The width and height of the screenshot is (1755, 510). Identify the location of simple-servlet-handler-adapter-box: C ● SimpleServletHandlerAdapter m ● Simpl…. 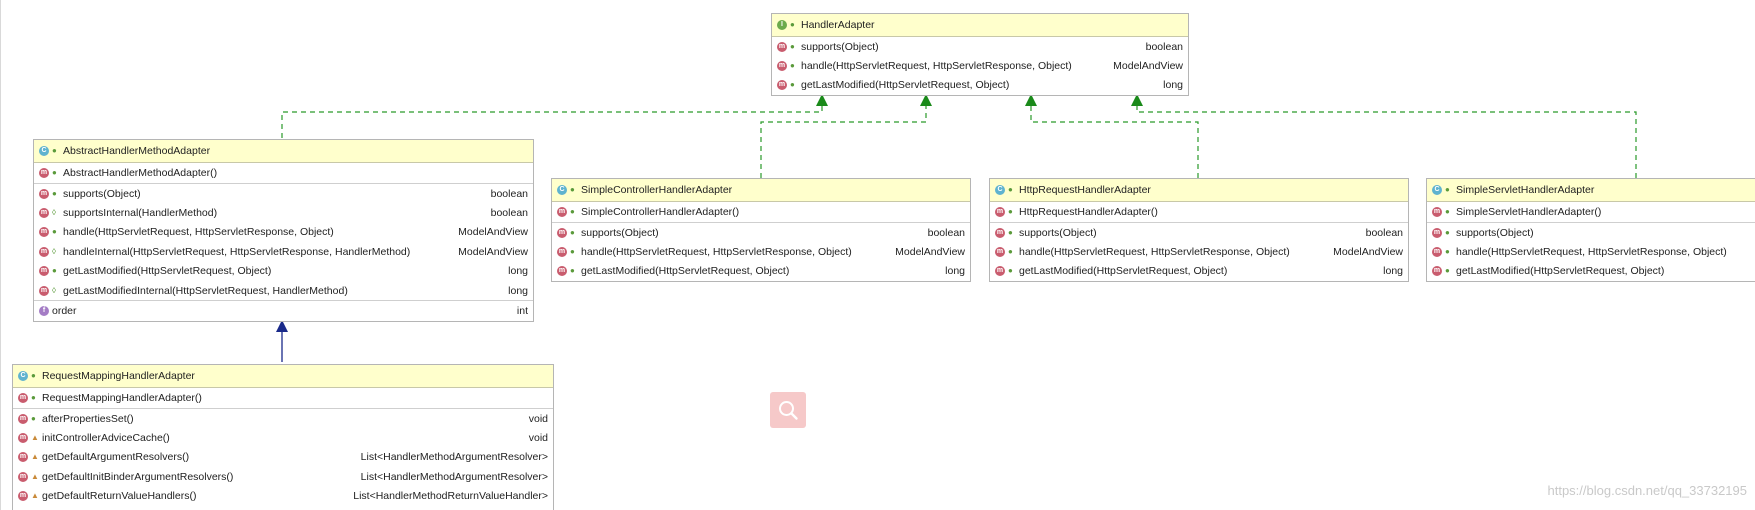
(1590, 230).